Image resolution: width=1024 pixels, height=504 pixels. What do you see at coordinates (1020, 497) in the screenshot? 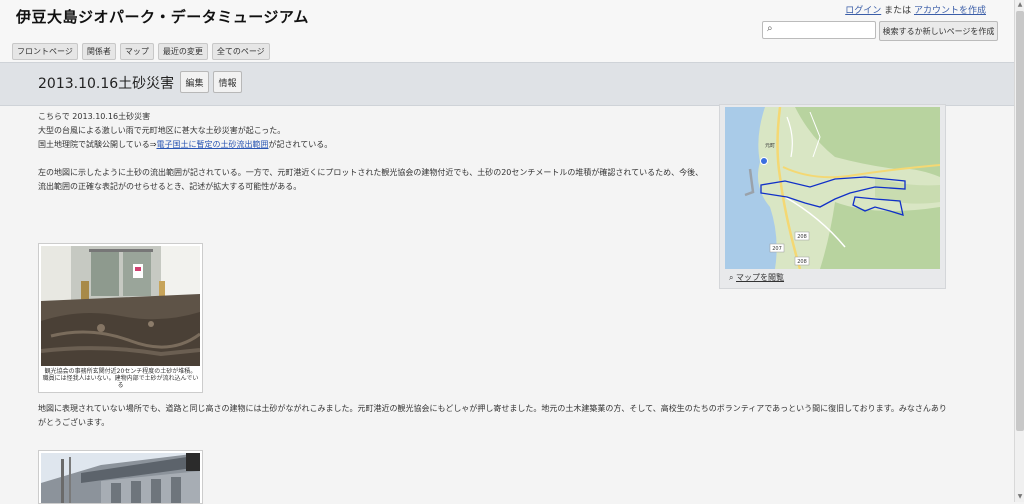
I see `scroll-down-arrow-icon: ▼` at bounding box center [1020, 497].